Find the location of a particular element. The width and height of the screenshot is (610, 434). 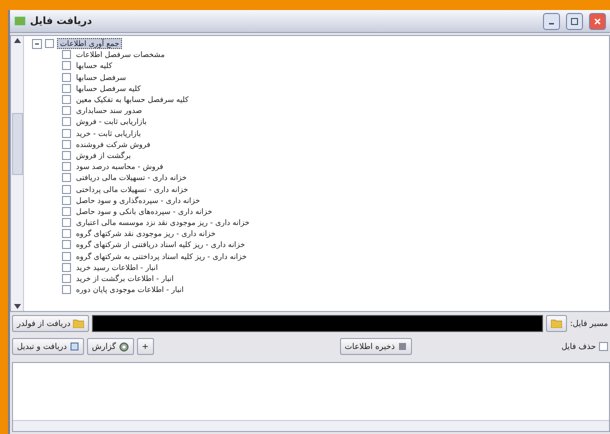

file-path-field is located at coordinates (317, 323).